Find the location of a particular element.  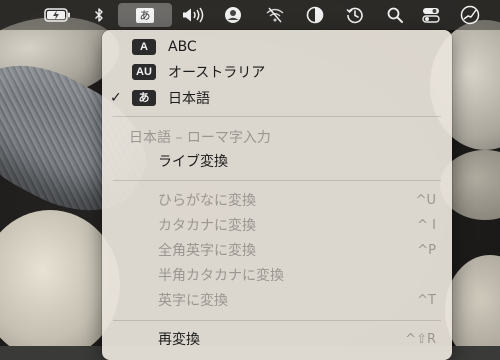

menu-bar: あ is located at coordinates (250, 15).